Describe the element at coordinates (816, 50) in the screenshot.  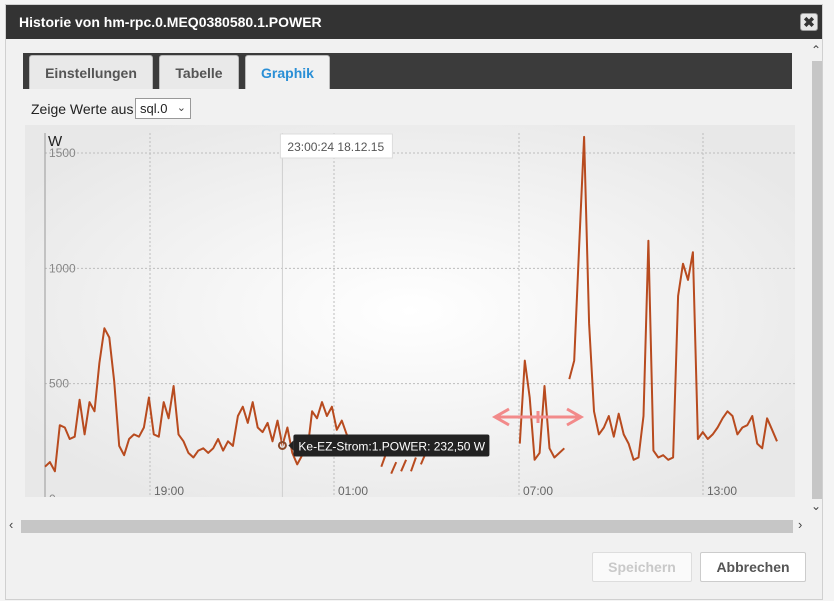
I see `scroll-up-icon: ⌃` at that location.